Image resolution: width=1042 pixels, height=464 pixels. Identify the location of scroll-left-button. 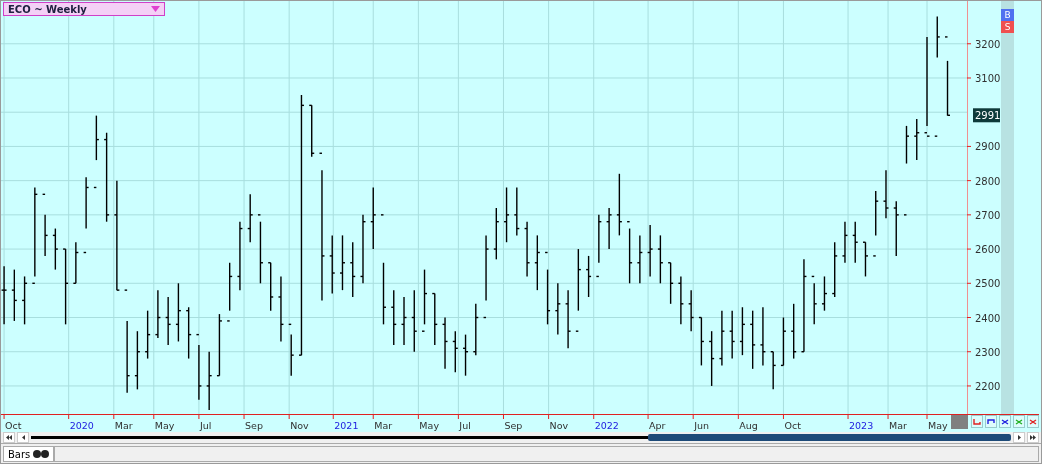
(23, 437).